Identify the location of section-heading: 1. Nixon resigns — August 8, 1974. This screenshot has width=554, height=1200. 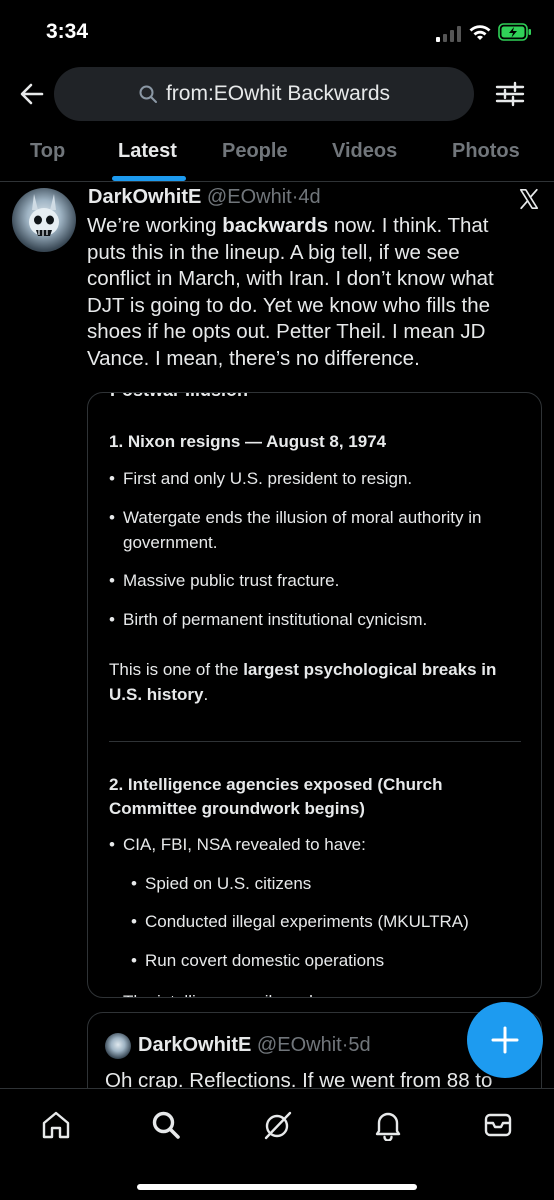
(248, 441).